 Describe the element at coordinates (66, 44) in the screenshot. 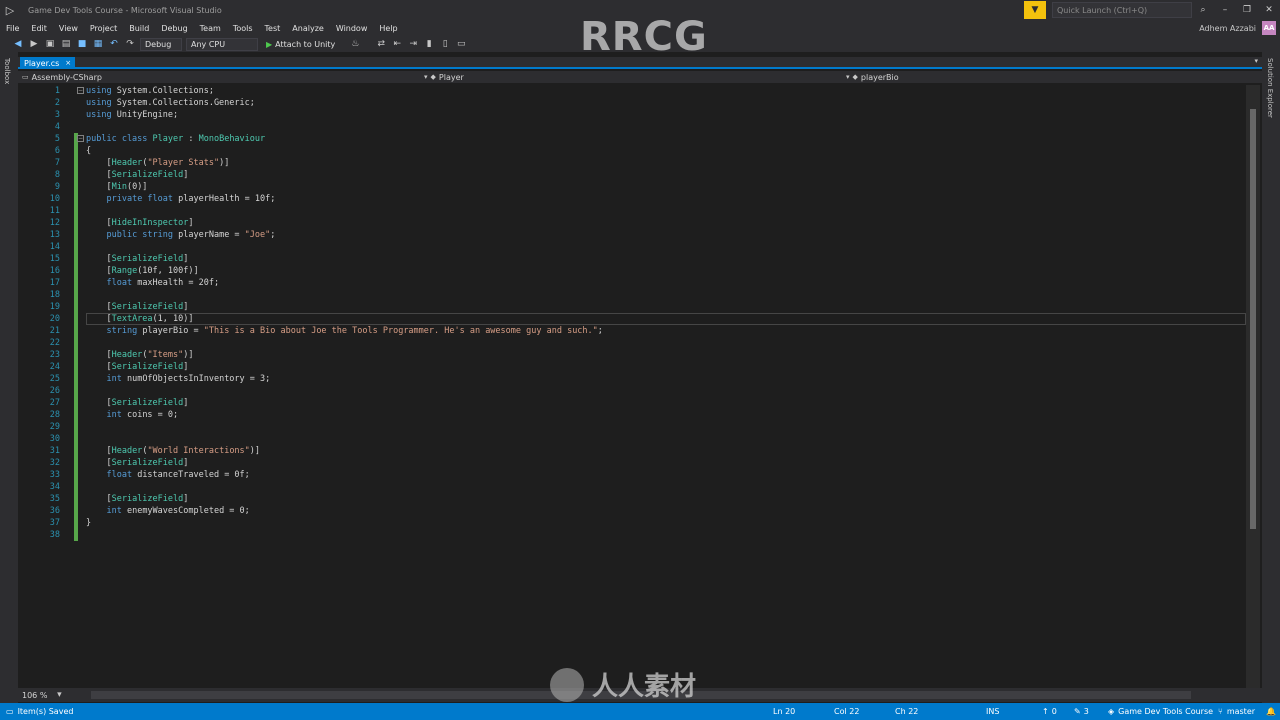

I see `open-file-icon: ▤` at that location.